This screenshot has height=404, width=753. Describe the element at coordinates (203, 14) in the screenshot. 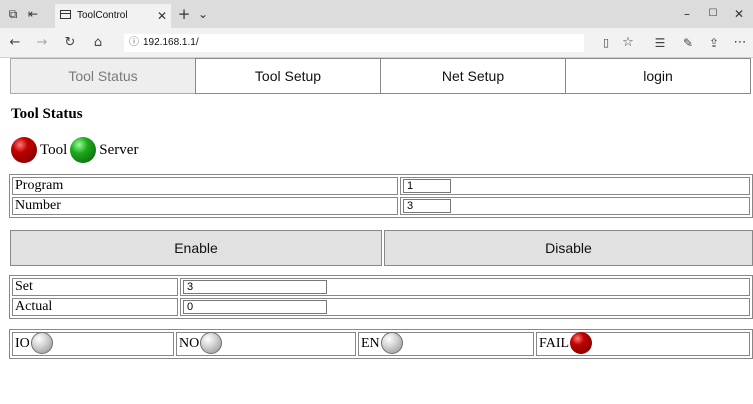

I see `tab-list-chevron-icon: ⌄` at that location.